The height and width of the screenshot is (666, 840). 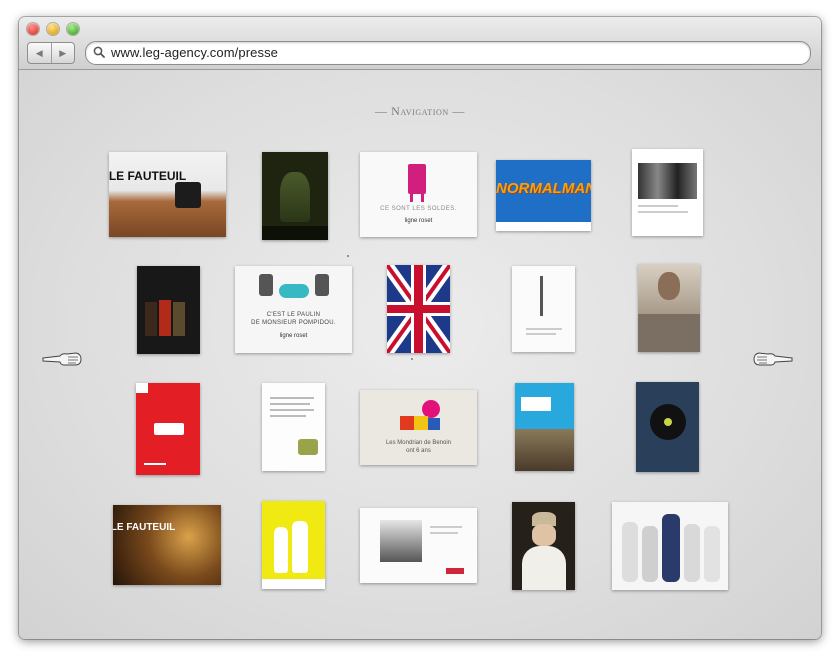 What do you see at coordinates (543, 309) in the screenshot?
I see `press-thumb-sketch-tower` at bounding box center [543, 309].